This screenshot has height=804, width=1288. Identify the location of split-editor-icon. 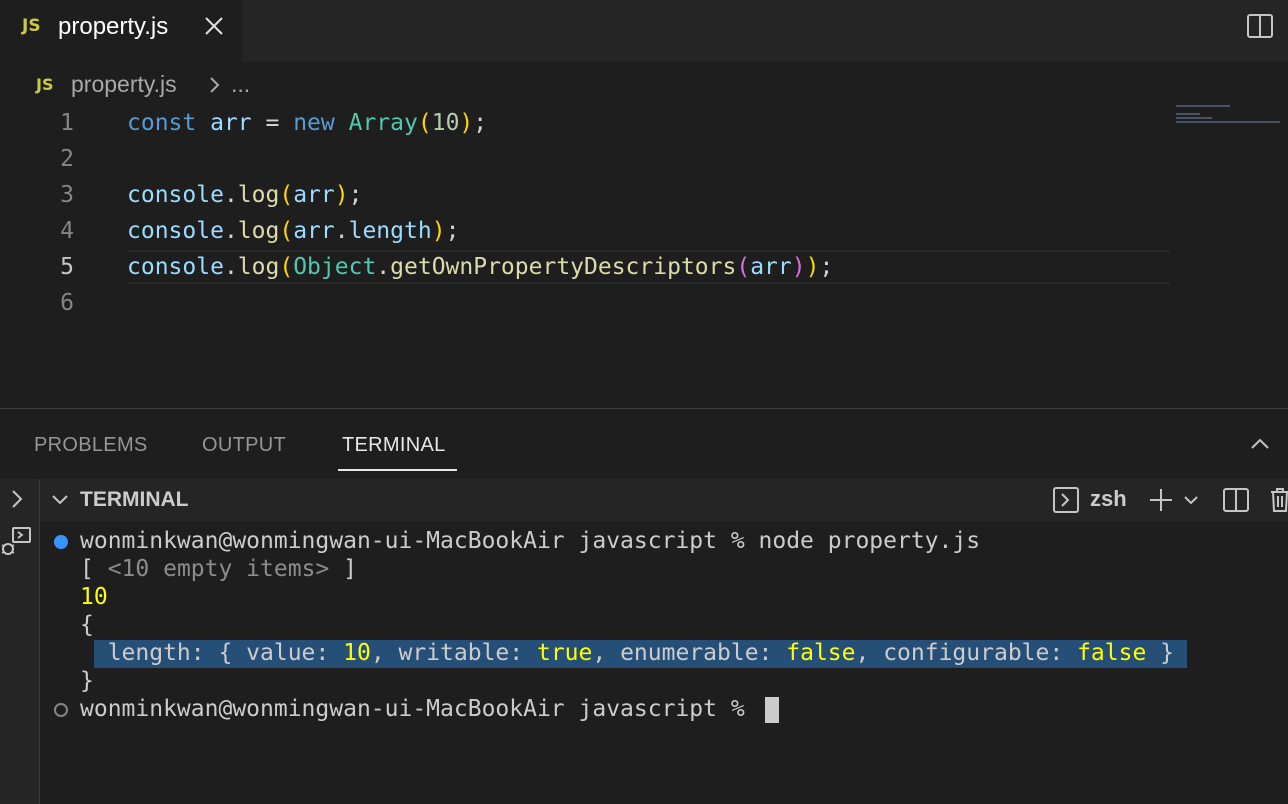
(1260, 26).